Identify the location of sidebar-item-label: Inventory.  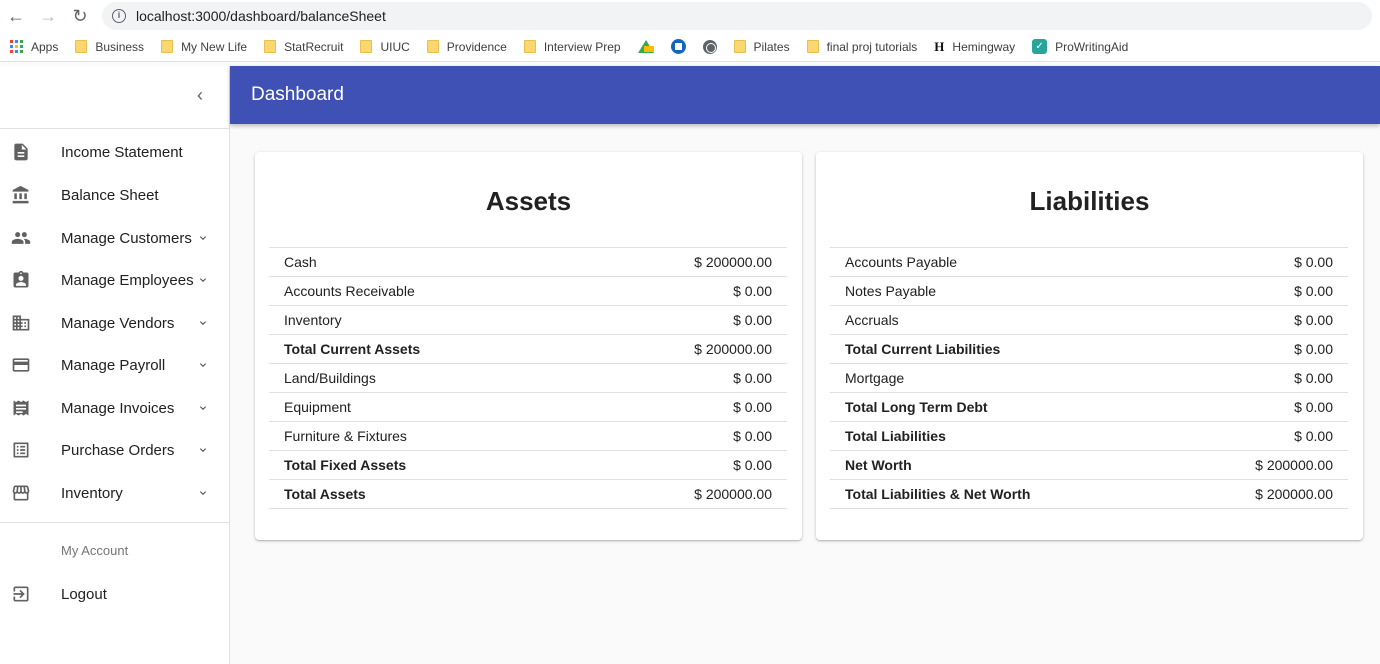
(92, 493).